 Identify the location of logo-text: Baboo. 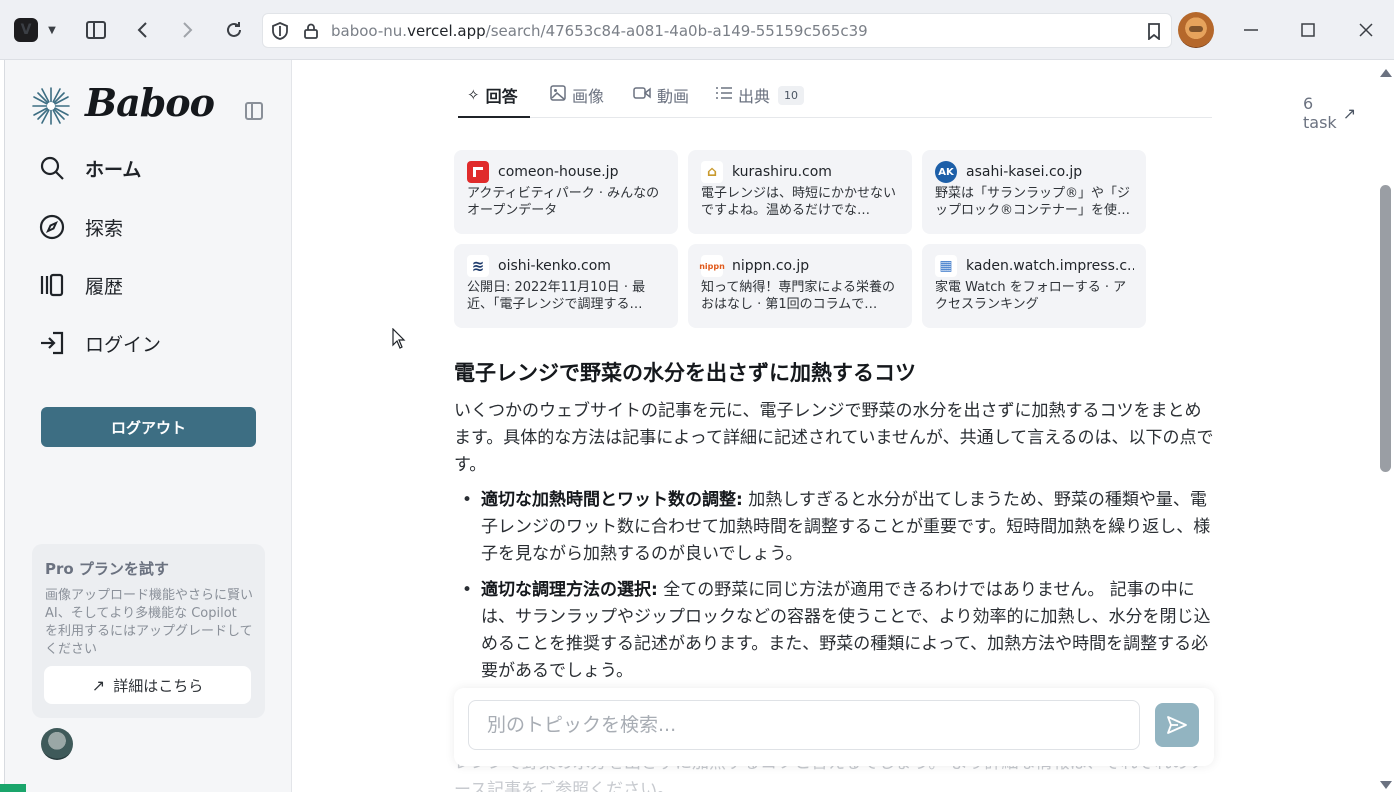
(150, 102).